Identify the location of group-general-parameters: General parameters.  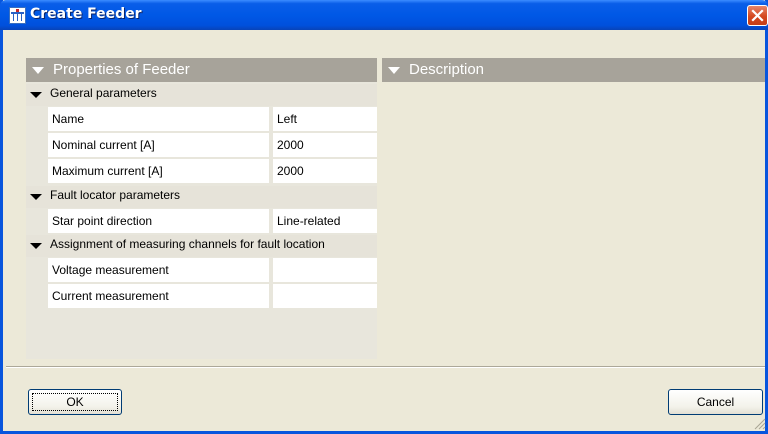
(201, 95).